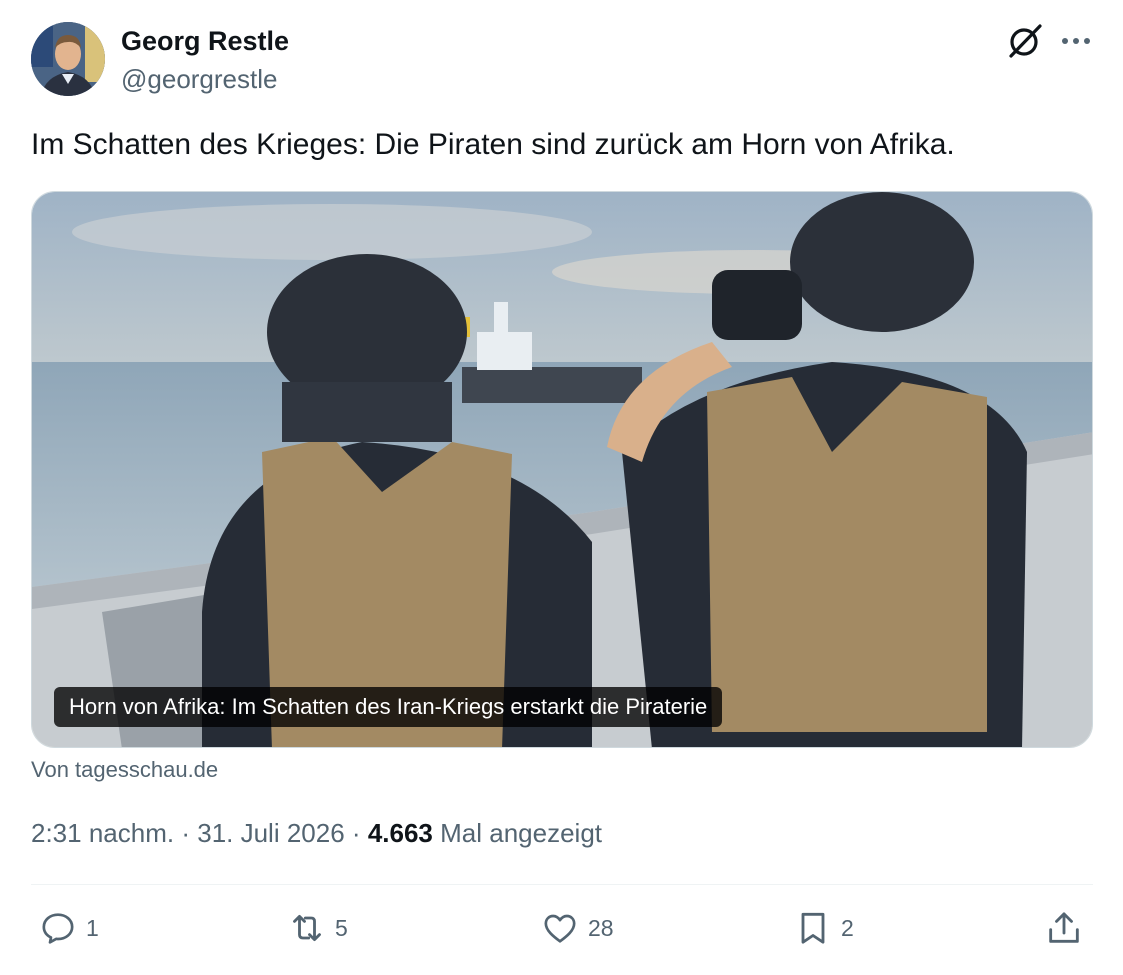  What do you see at coordinates (521, 833) in the screenshot?
I see `views-label: Mal angezeigt` at bounding box center [521, 833].